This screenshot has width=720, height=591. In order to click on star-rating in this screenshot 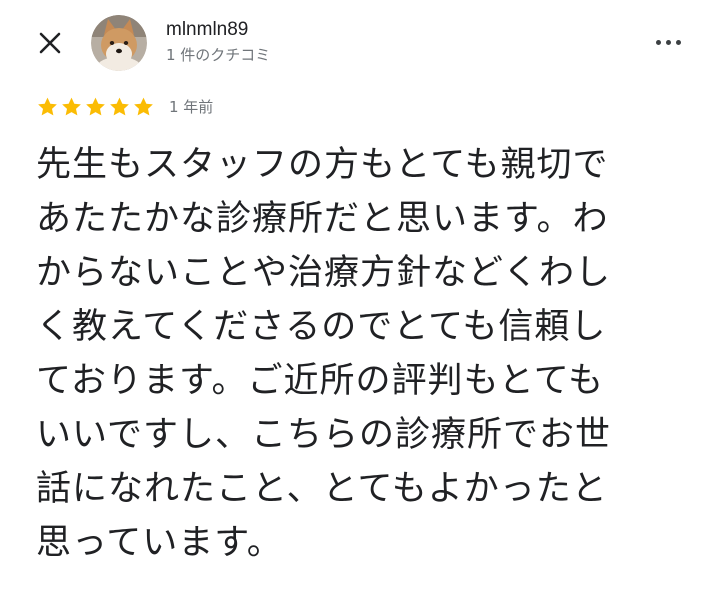, I will do `click(95, 107)`.